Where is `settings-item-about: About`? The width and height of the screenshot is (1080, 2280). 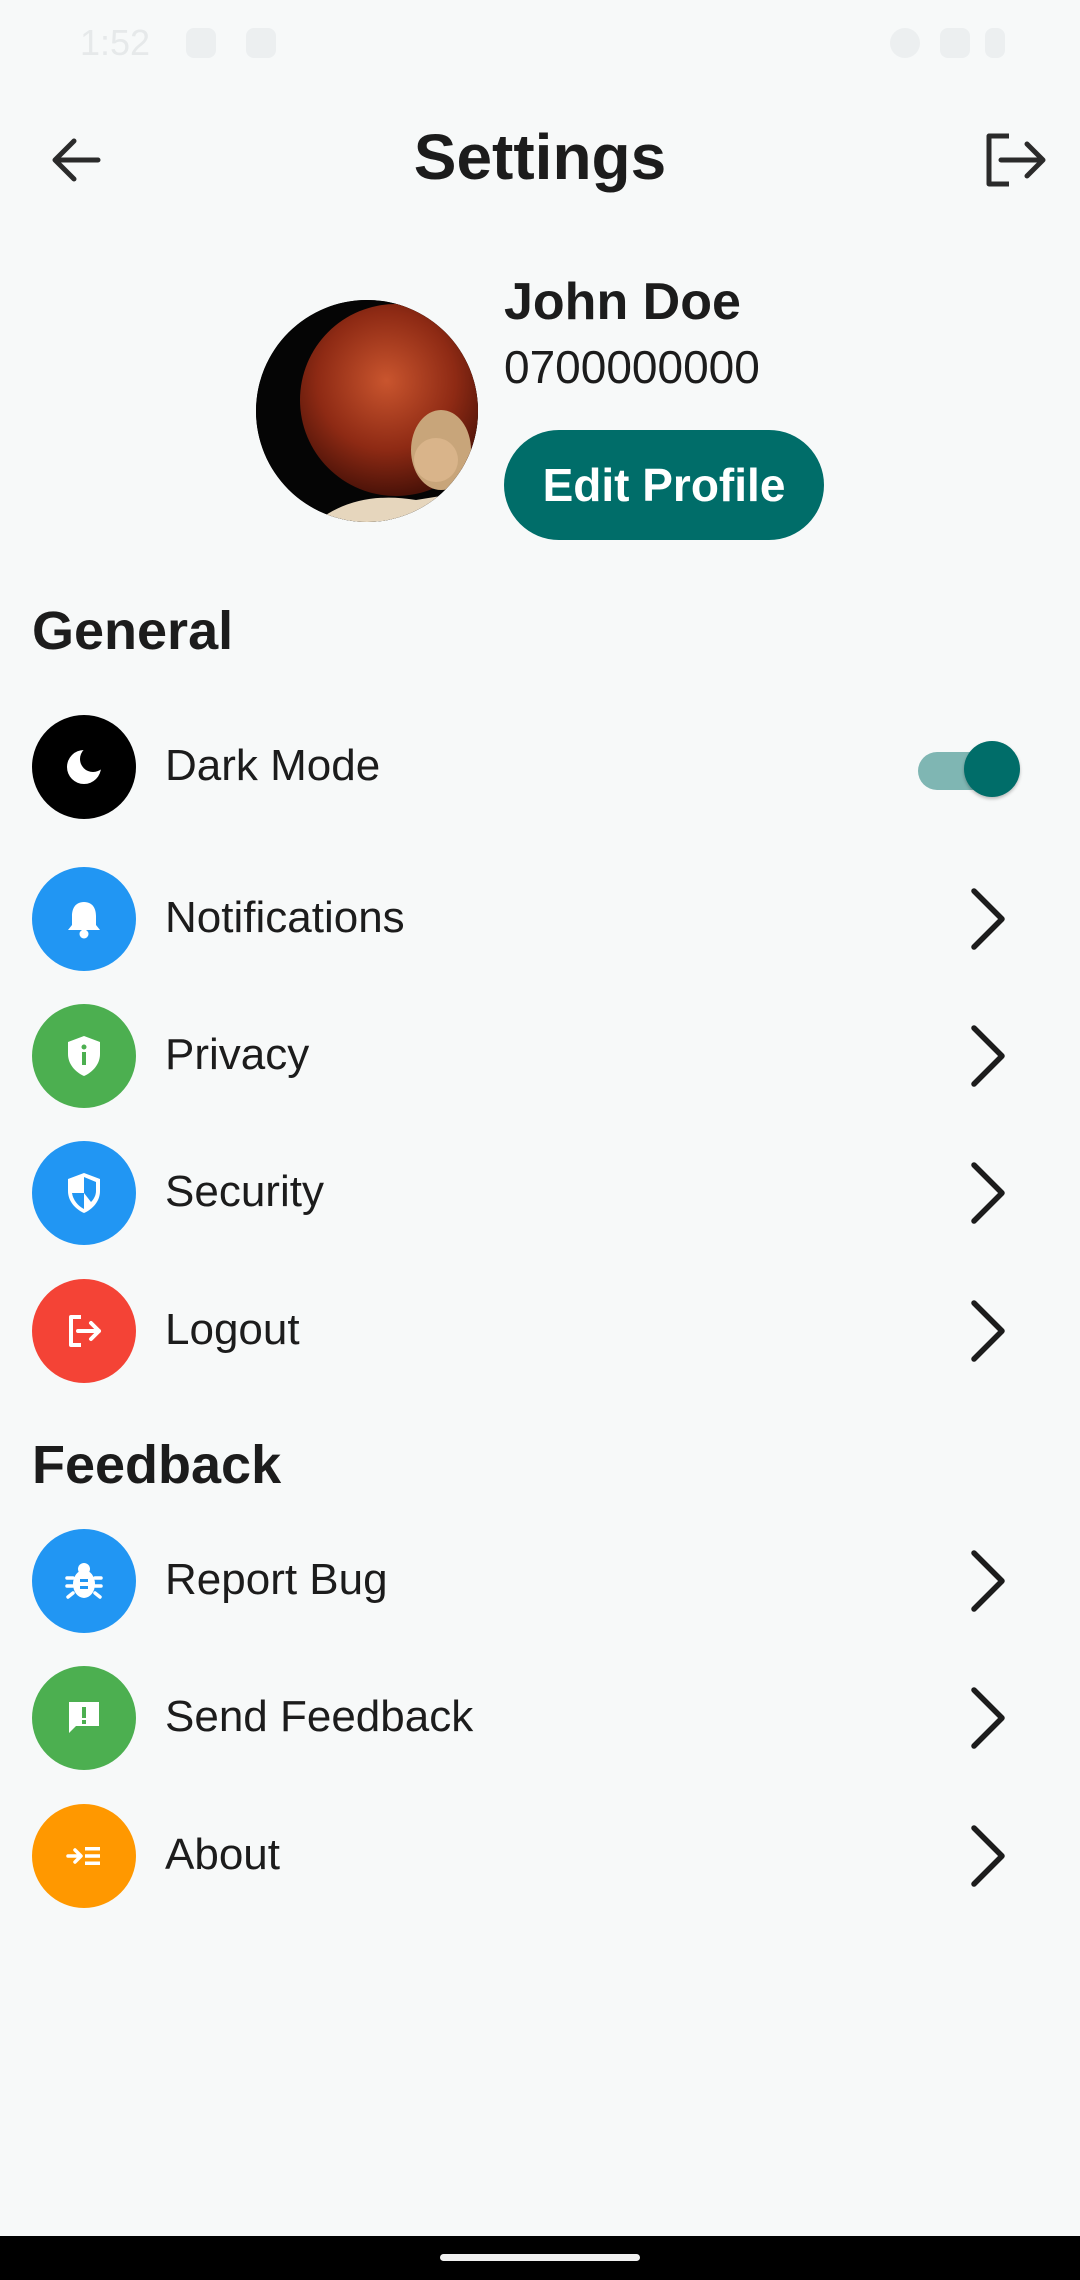 settings-item-about: About is located at coordinates (540, 1856).